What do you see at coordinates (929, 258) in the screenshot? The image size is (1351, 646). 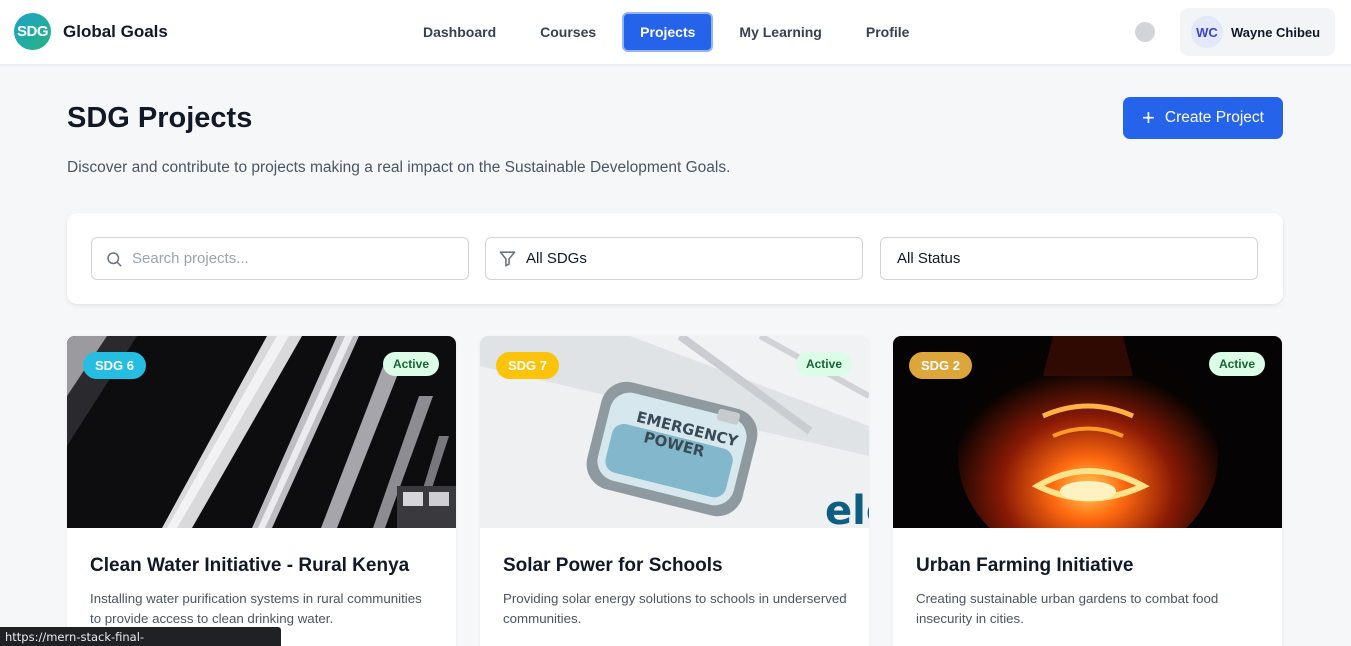 I see `status-filter-value: All Status` at bounding box center [929, 258].